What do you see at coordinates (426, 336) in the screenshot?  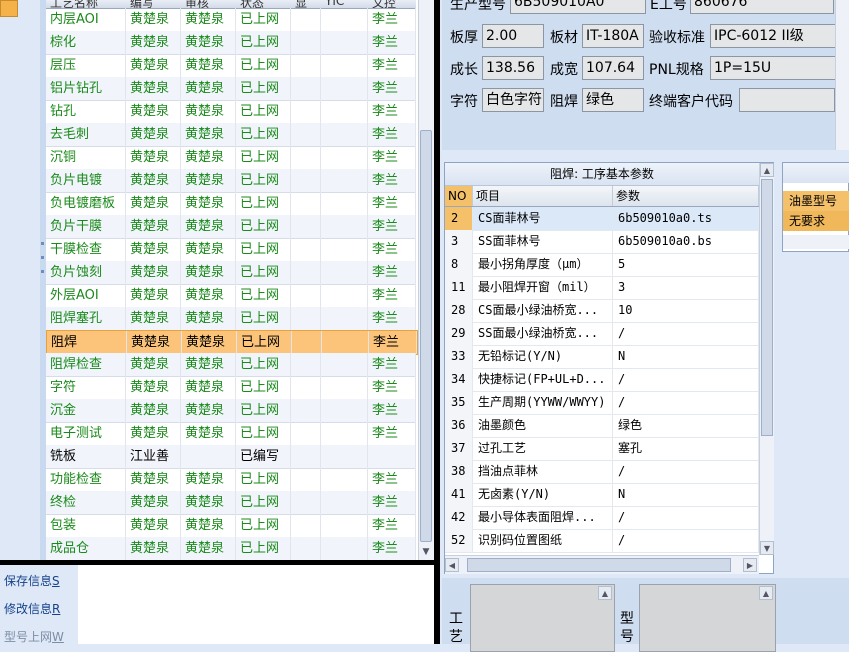 I see `process-table-scroll-thumb` at bounding box center [426, 336].